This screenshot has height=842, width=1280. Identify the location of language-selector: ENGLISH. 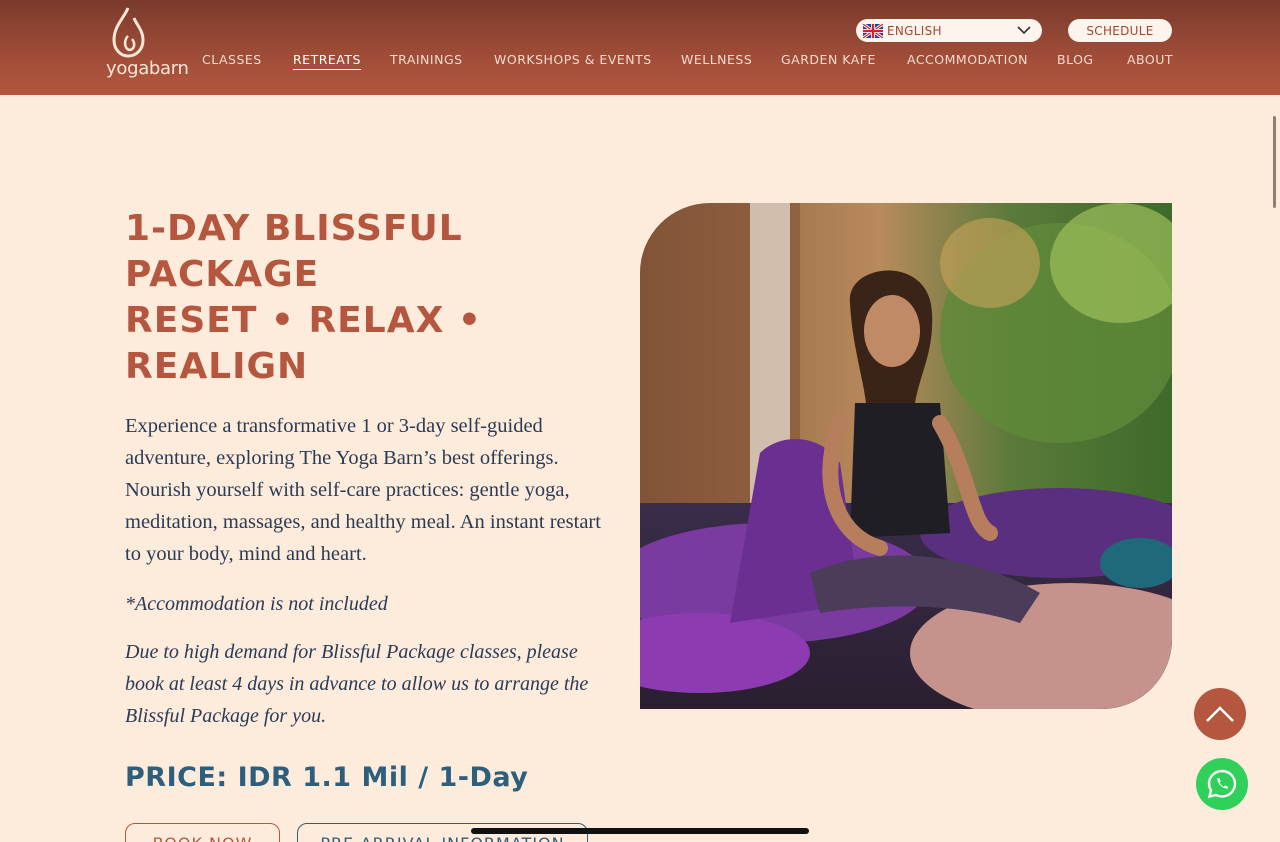
(949, 30).